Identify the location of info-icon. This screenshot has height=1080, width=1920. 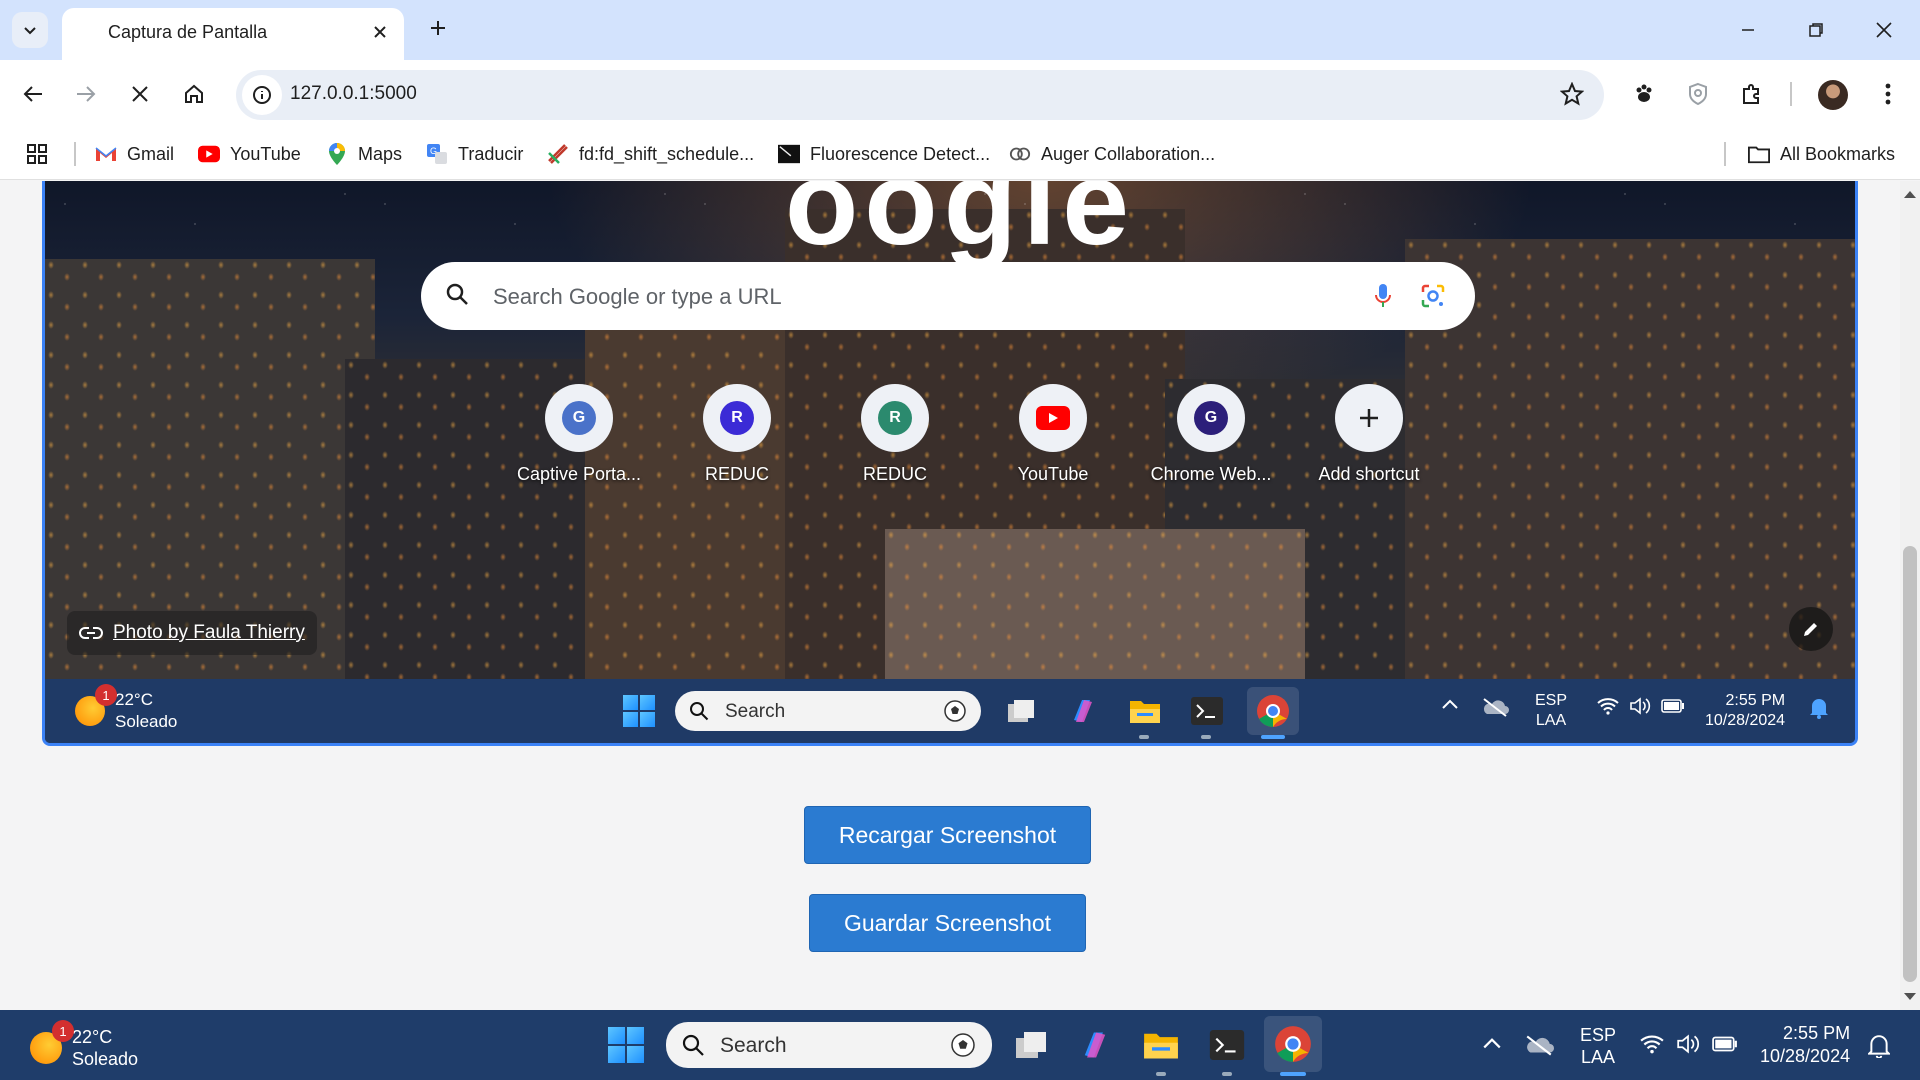
(262, 95).